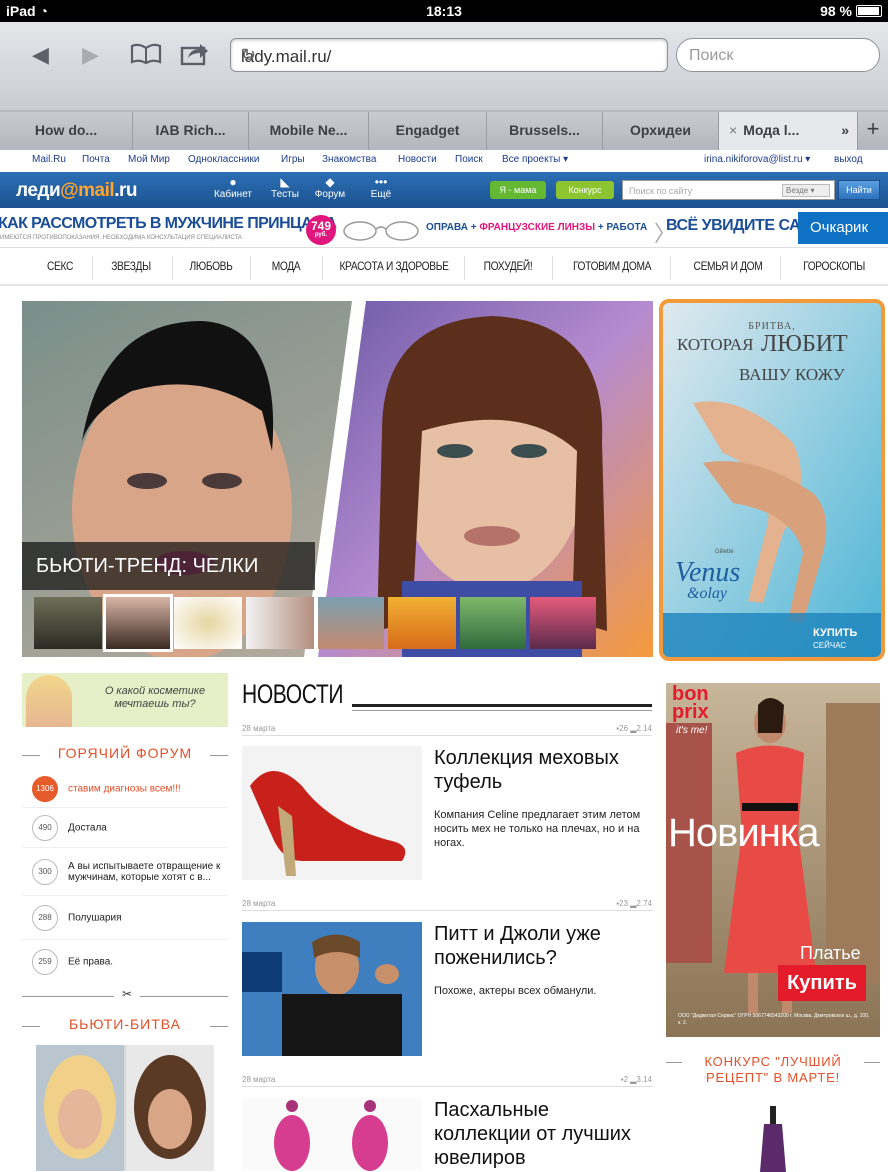 This screenshot has height=1172, width=888. I want to click on portal-link: Знакомства, so click(349, 159).